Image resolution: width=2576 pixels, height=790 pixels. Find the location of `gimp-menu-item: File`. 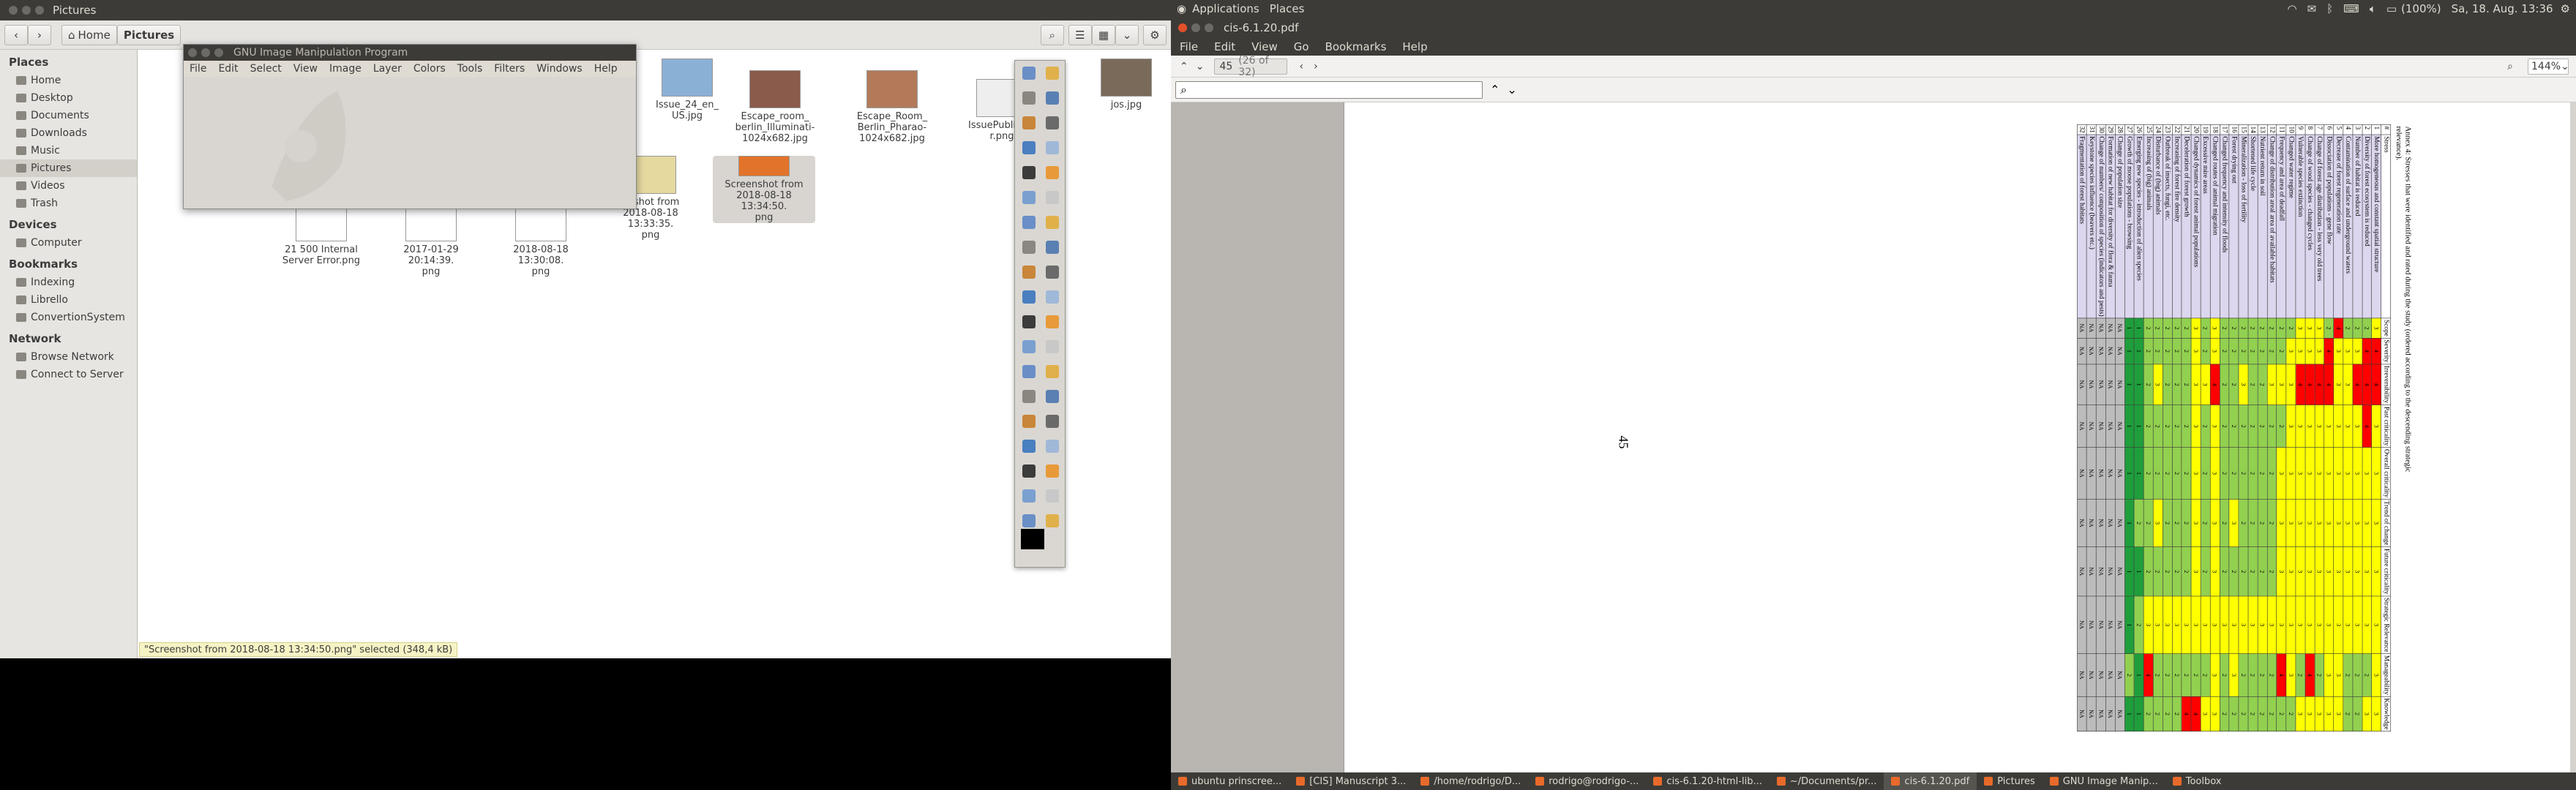

gimp-menu-item: File is located at coordinates (198, 69).